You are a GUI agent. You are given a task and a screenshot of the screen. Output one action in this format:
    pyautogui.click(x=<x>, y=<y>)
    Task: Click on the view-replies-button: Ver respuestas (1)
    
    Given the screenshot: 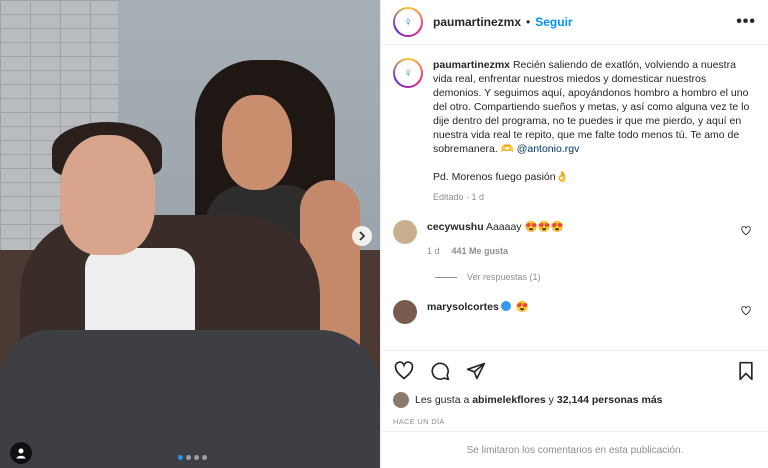 What is the action you would take?
    pyautogui.click(x=595, y=277)
    